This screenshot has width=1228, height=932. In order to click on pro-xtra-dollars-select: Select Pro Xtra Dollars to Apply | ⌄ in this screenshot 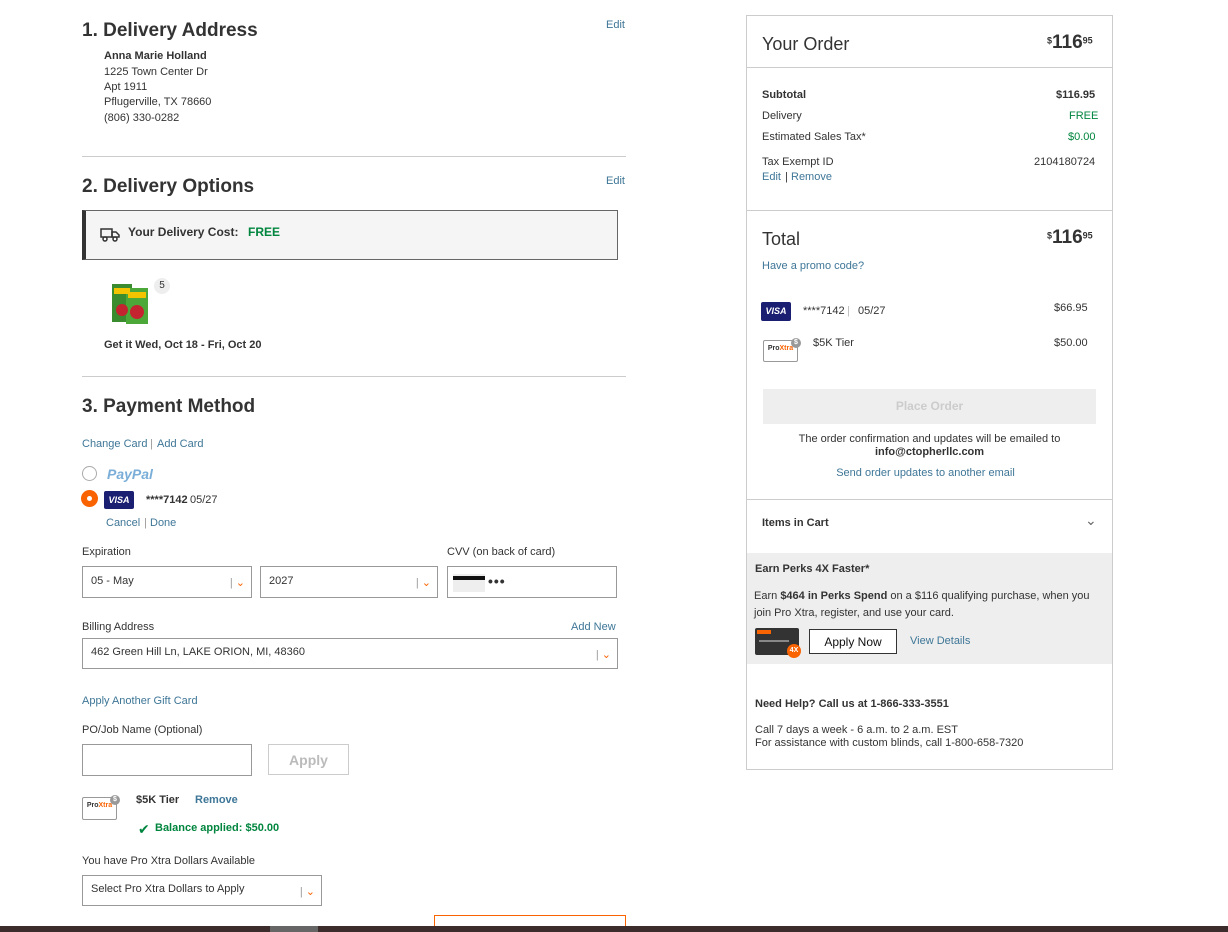, I will do `click(202, 890)`.